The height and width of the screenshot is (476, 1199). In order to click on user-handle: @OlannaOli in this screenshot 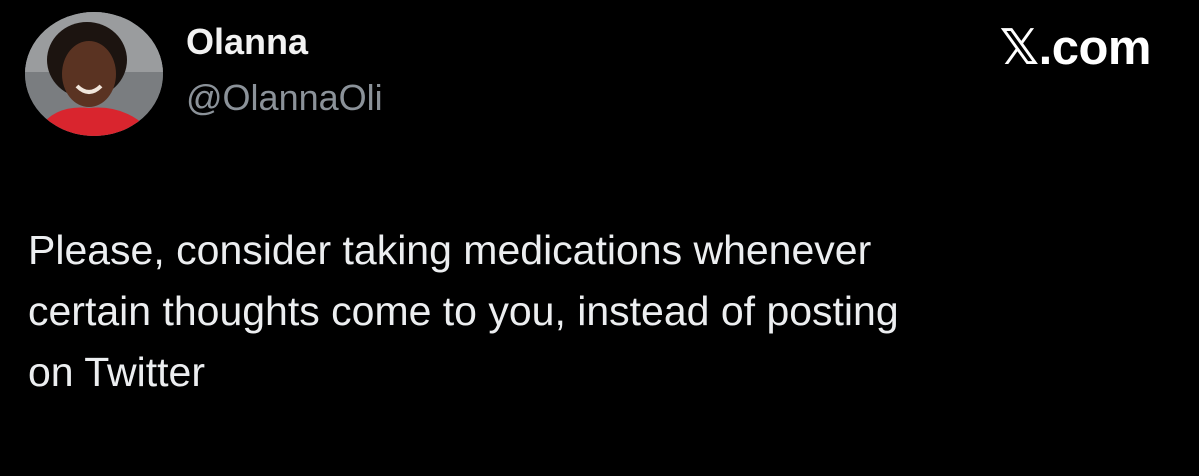, I will do `click(284, 98)`.